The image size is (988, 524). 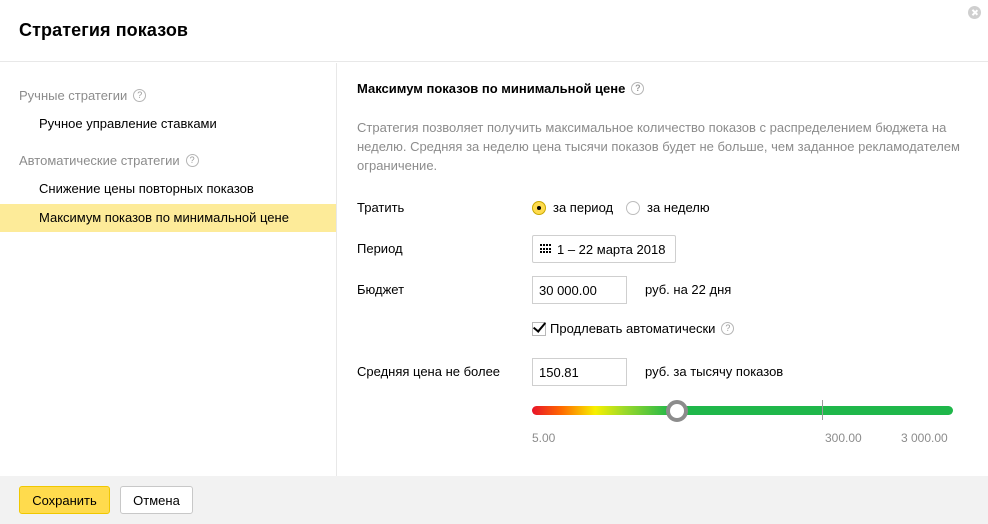 What do you see at coordinates (579, 372) in the screenshot?
I see `avg-price-input` at bounding box center [579, 372].